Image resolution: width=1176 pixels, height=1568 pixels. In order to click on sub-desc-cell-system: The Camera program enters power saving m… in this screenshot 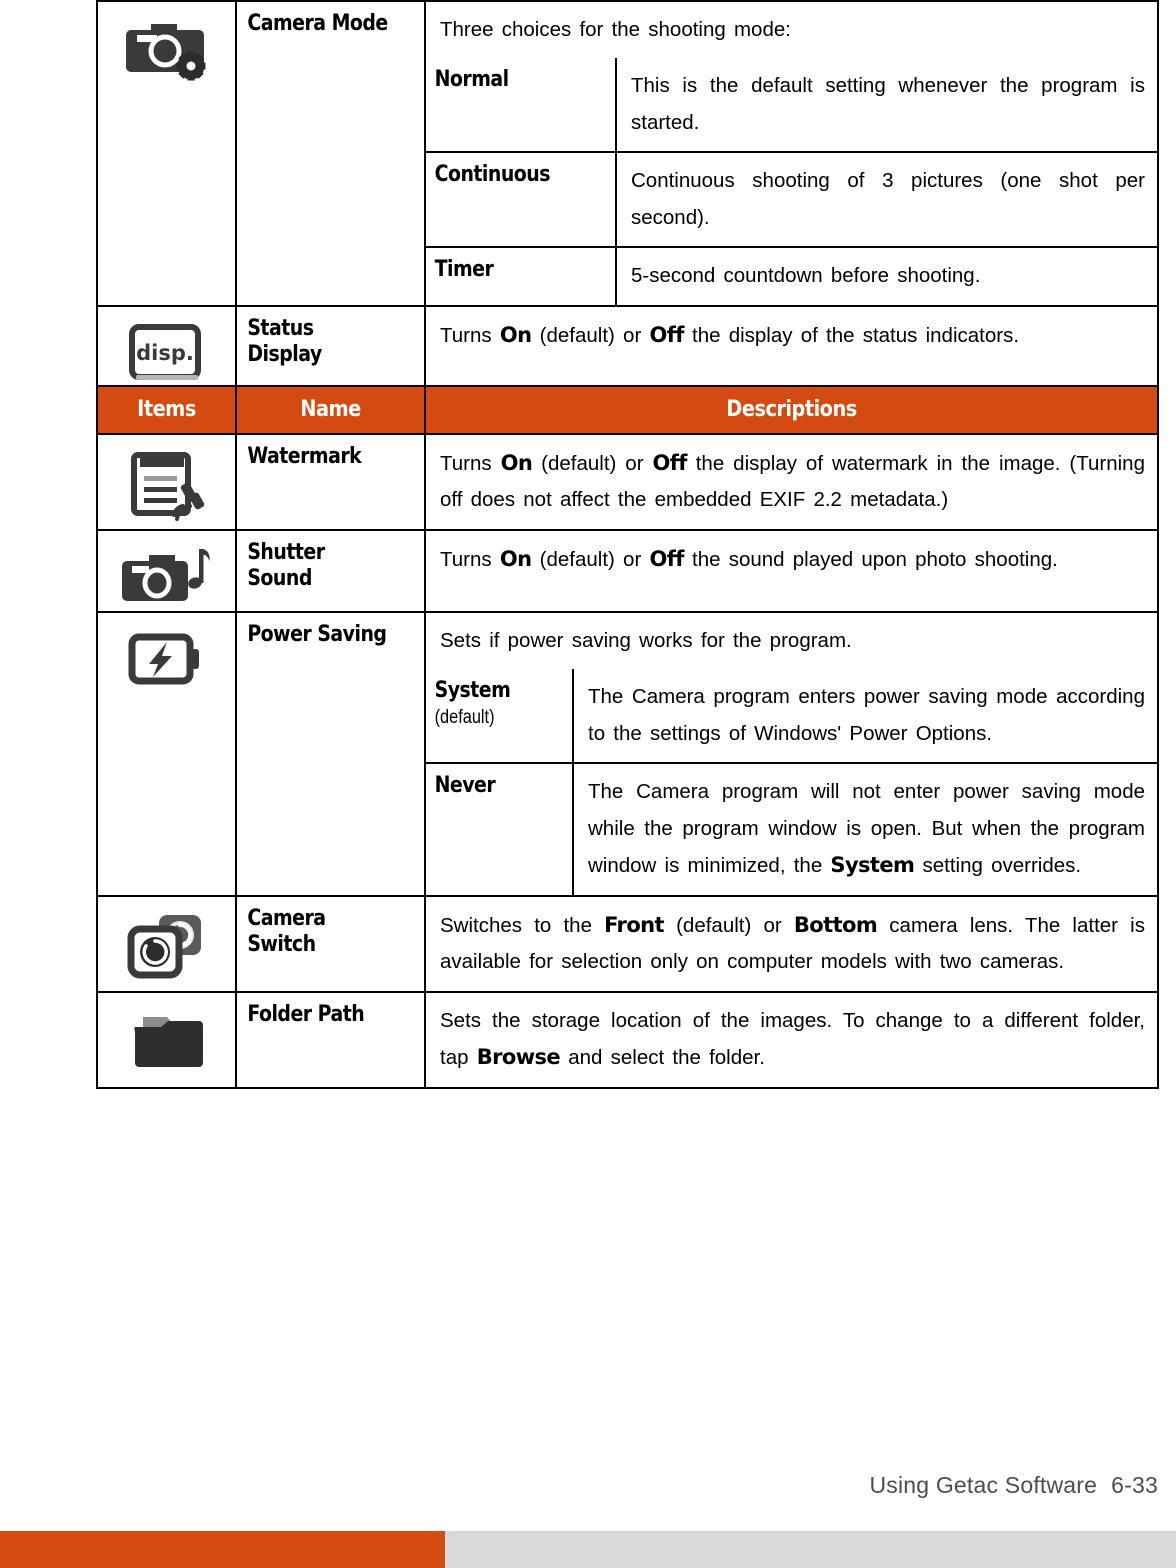, I will do `click(865, 717)`.